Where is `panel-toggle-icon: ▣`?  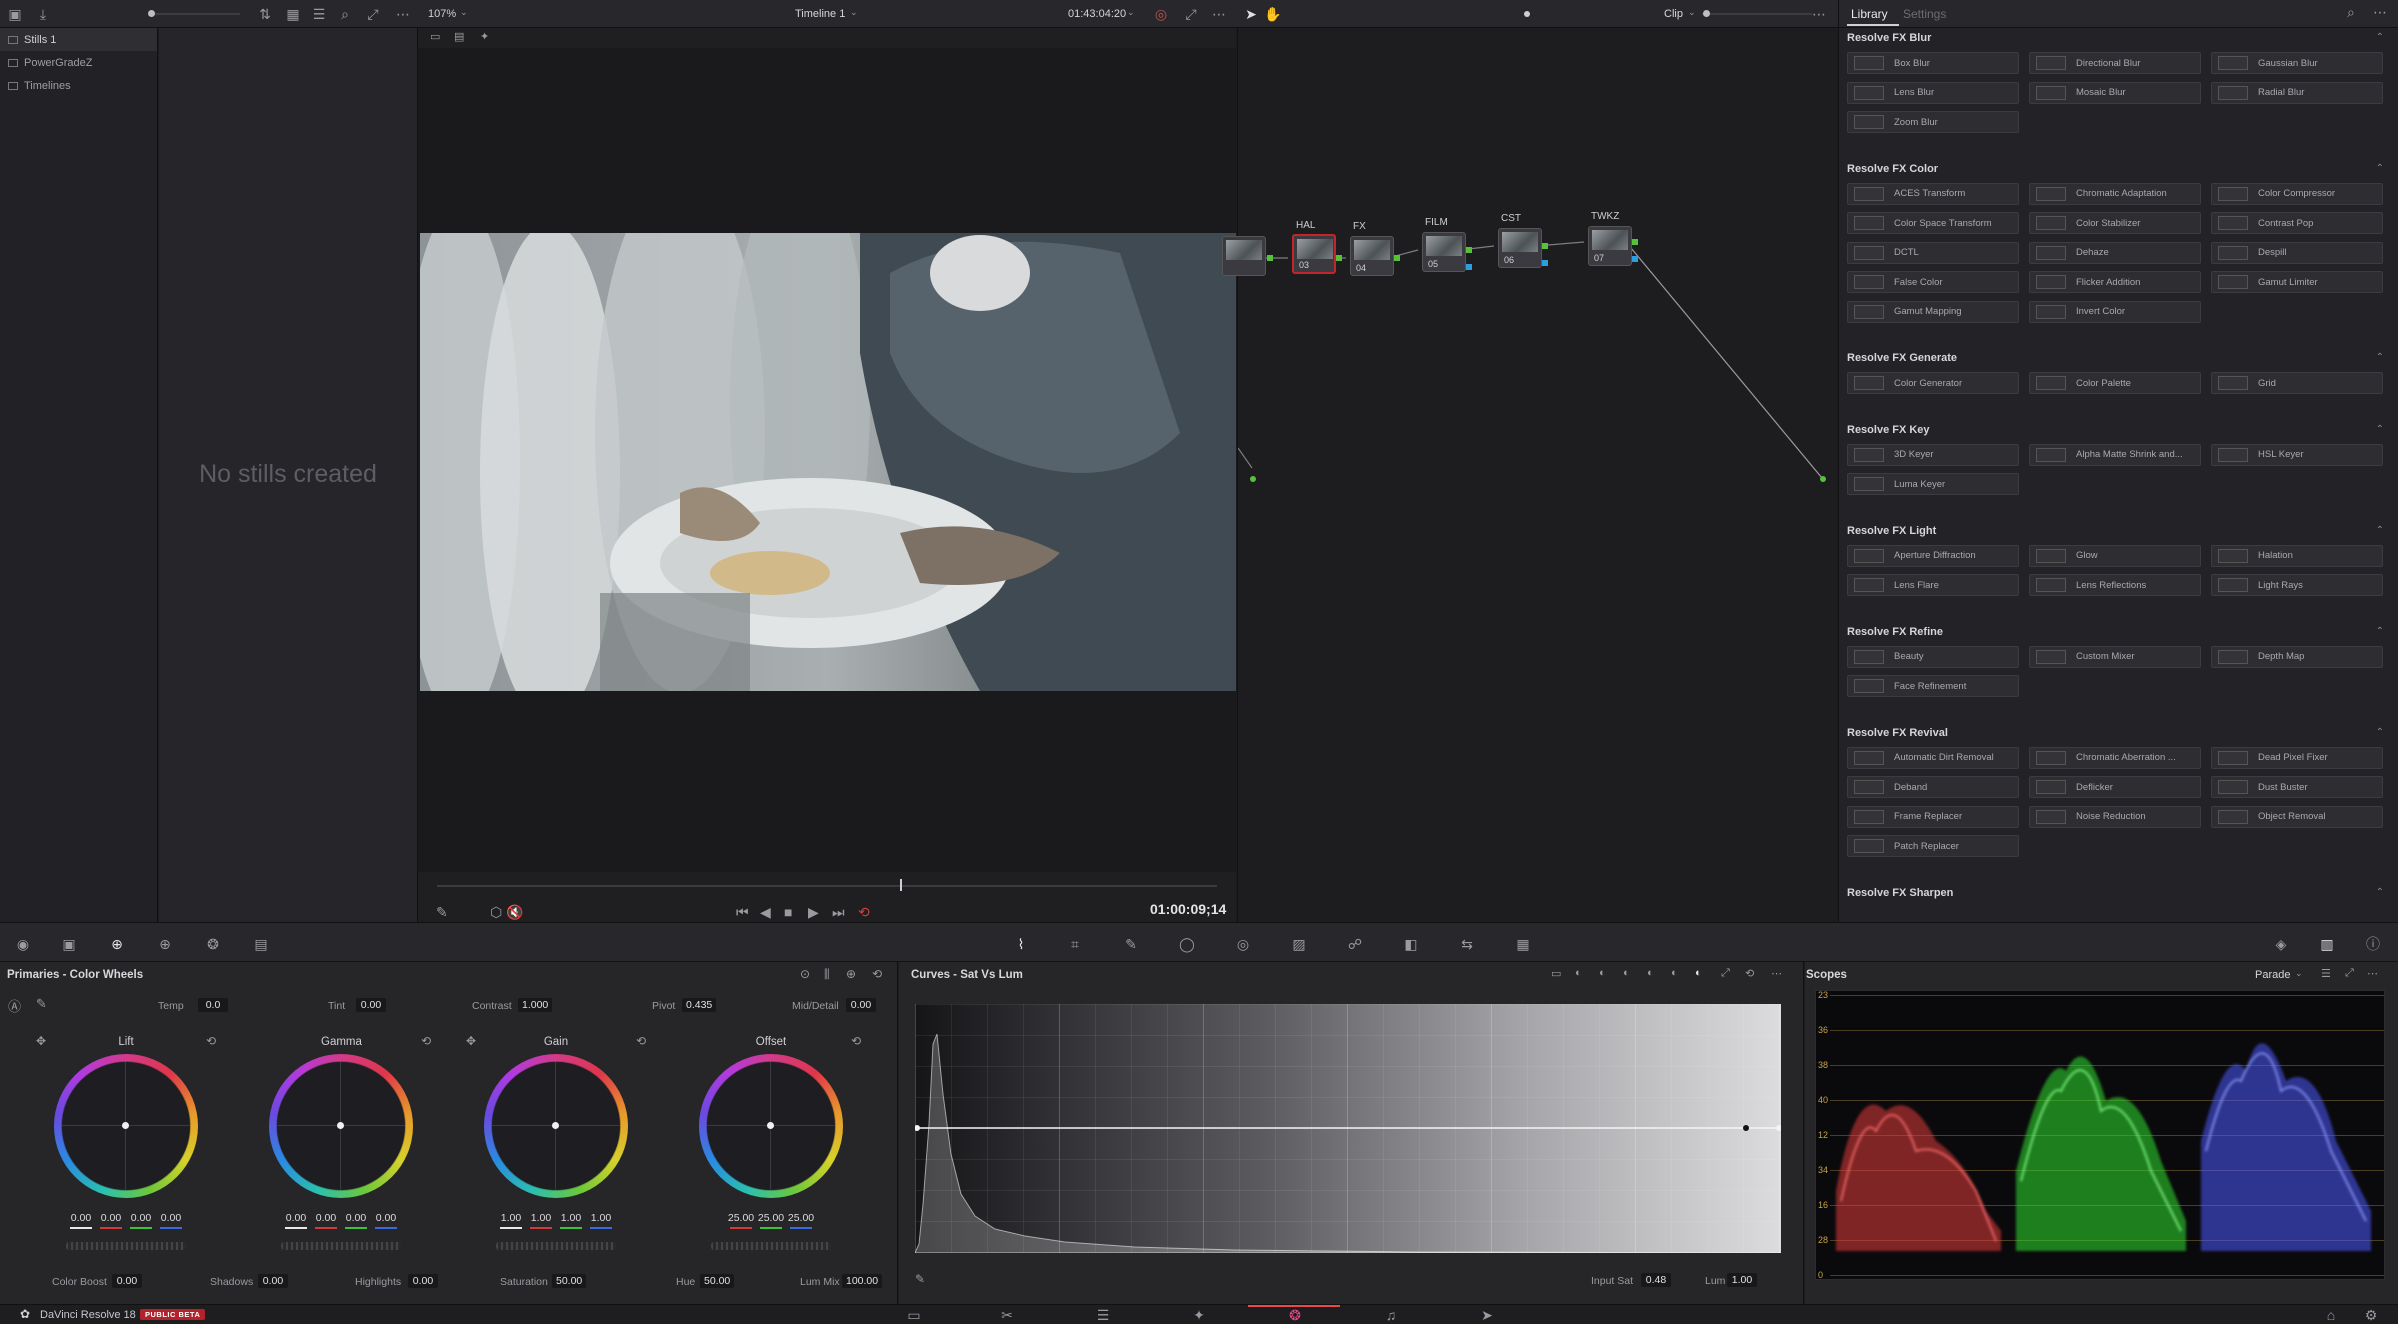
panel-toggle-icon: ▣ is located at coordinates (15, 14).